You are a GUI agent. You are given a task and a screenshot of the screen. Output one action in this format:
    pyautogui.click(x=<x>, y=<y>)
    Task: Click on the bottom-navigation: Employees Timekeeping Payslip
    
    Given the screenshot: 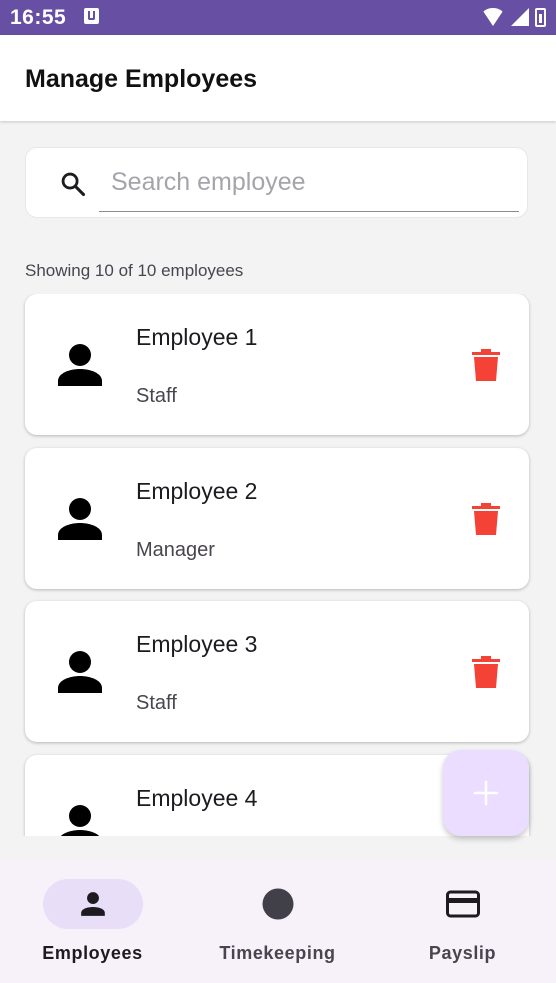 What is the action you would take?
    pyautogui.click(x=278, y=921)
    